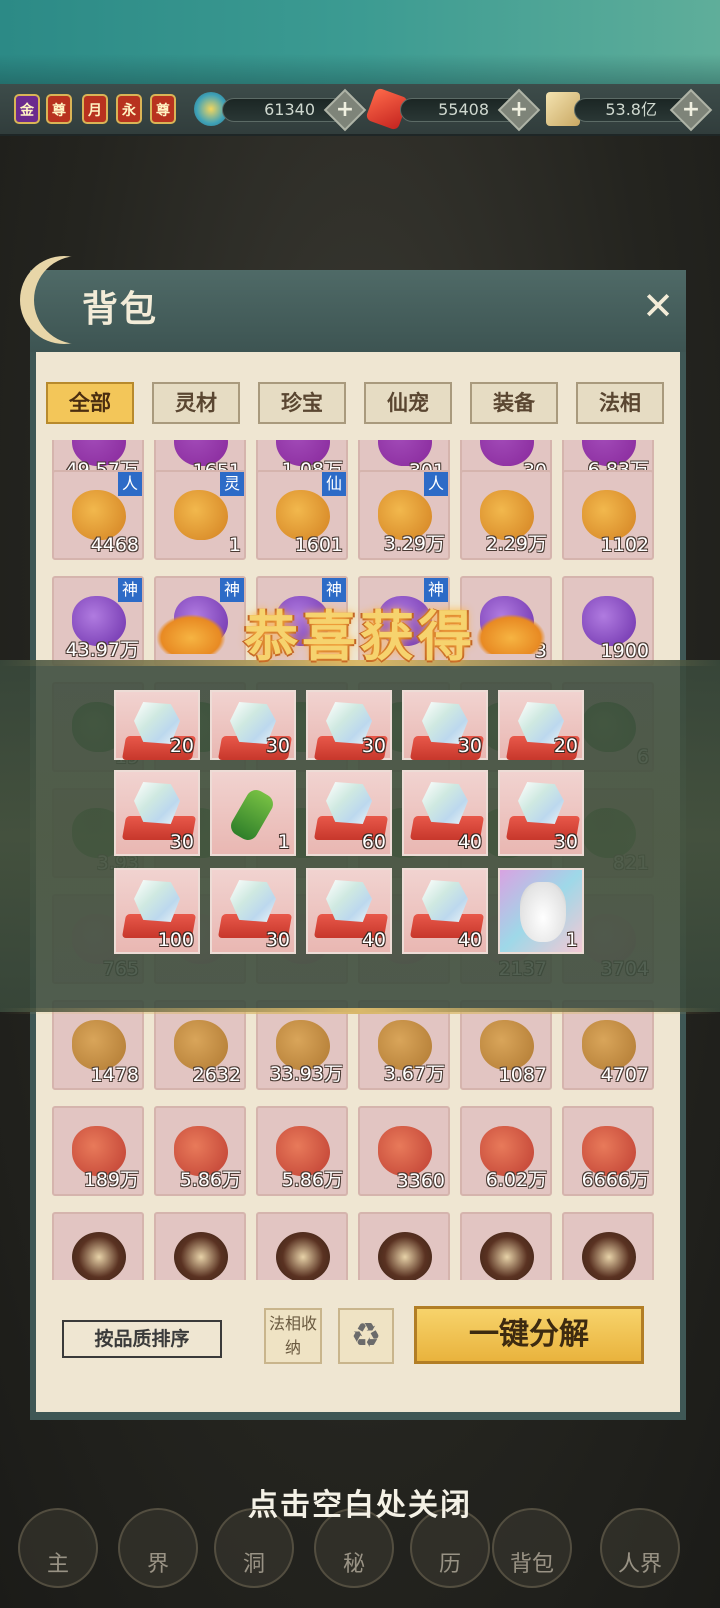  What do you see at coordinates (522, 1075) in the screenshot?
I see `item-quantity: 1087` at bounding box center [522, 1075].